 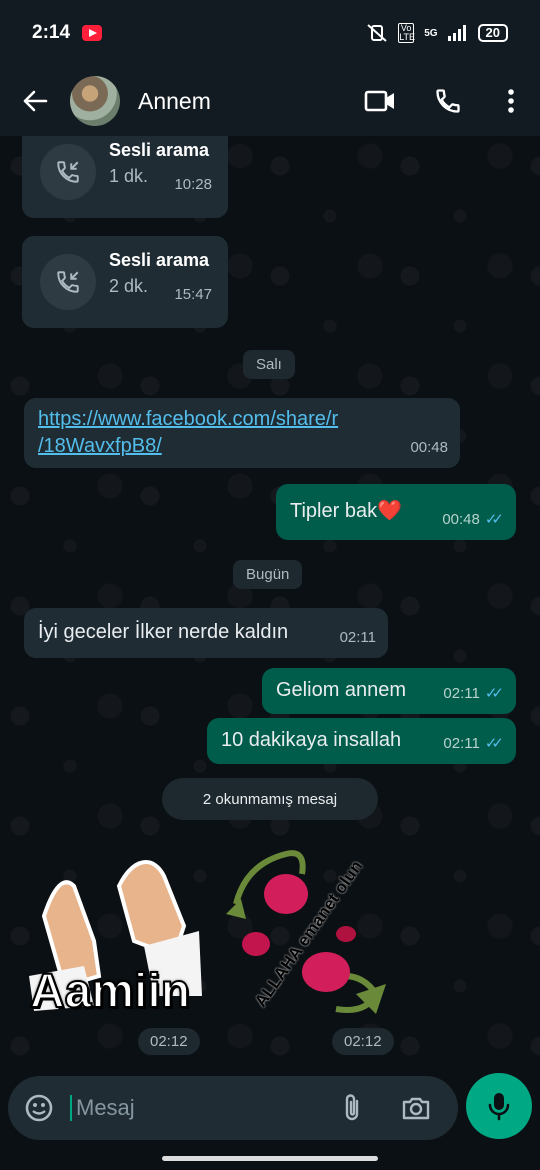 I want to click on message-text: Tipler bak, so click(x=334, y=511).